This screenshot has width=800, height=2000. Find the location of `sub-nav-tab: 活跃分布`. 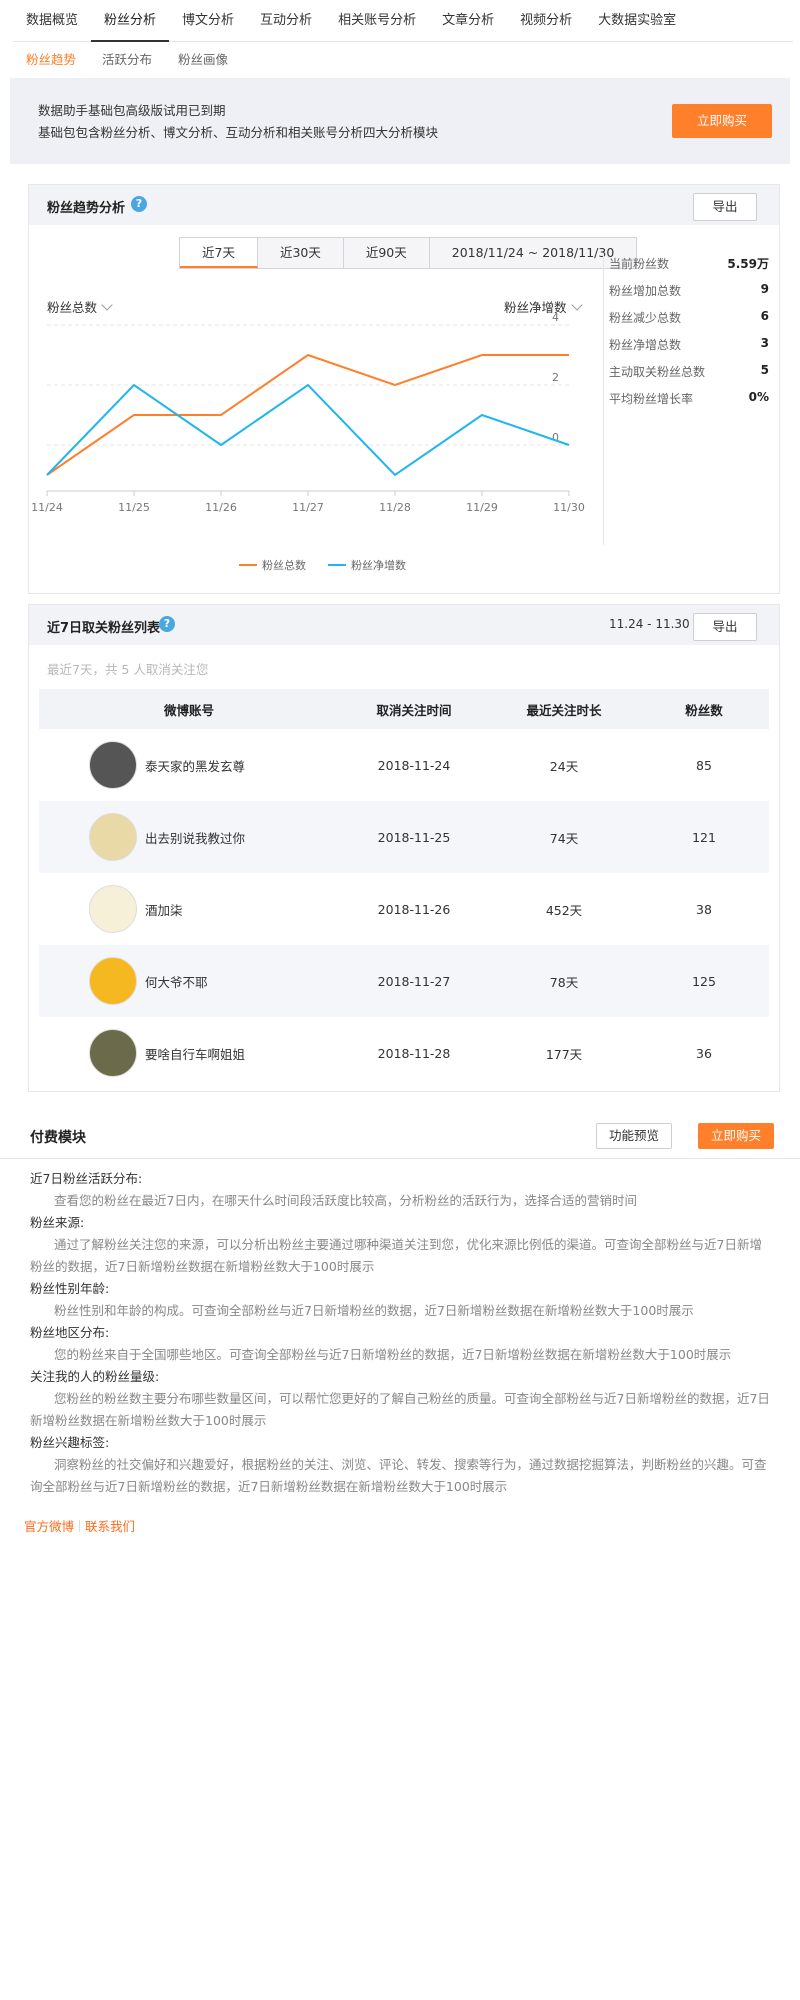

sub-nav-tab: 活跃分布 is located at coordinates (127, 60).